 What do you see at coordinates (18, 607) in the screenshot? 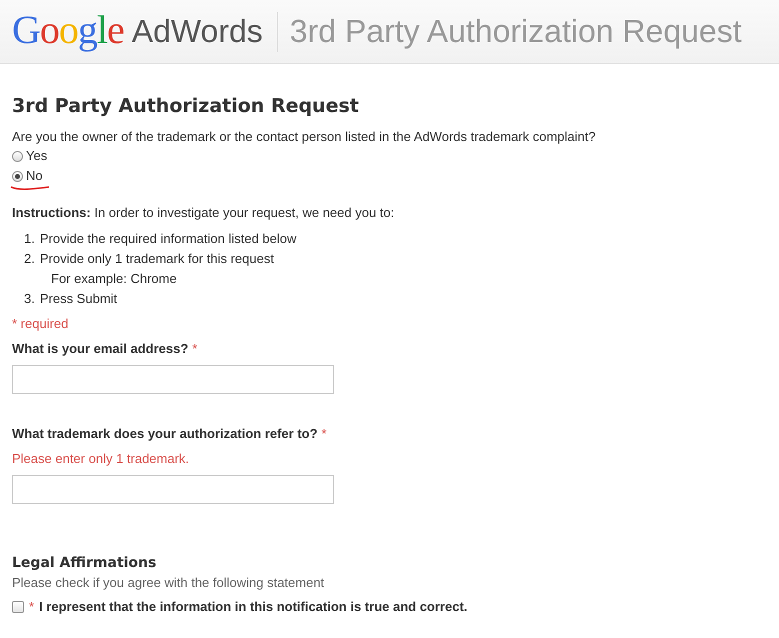
I see `checkbox` at bounding box center [18, 607].